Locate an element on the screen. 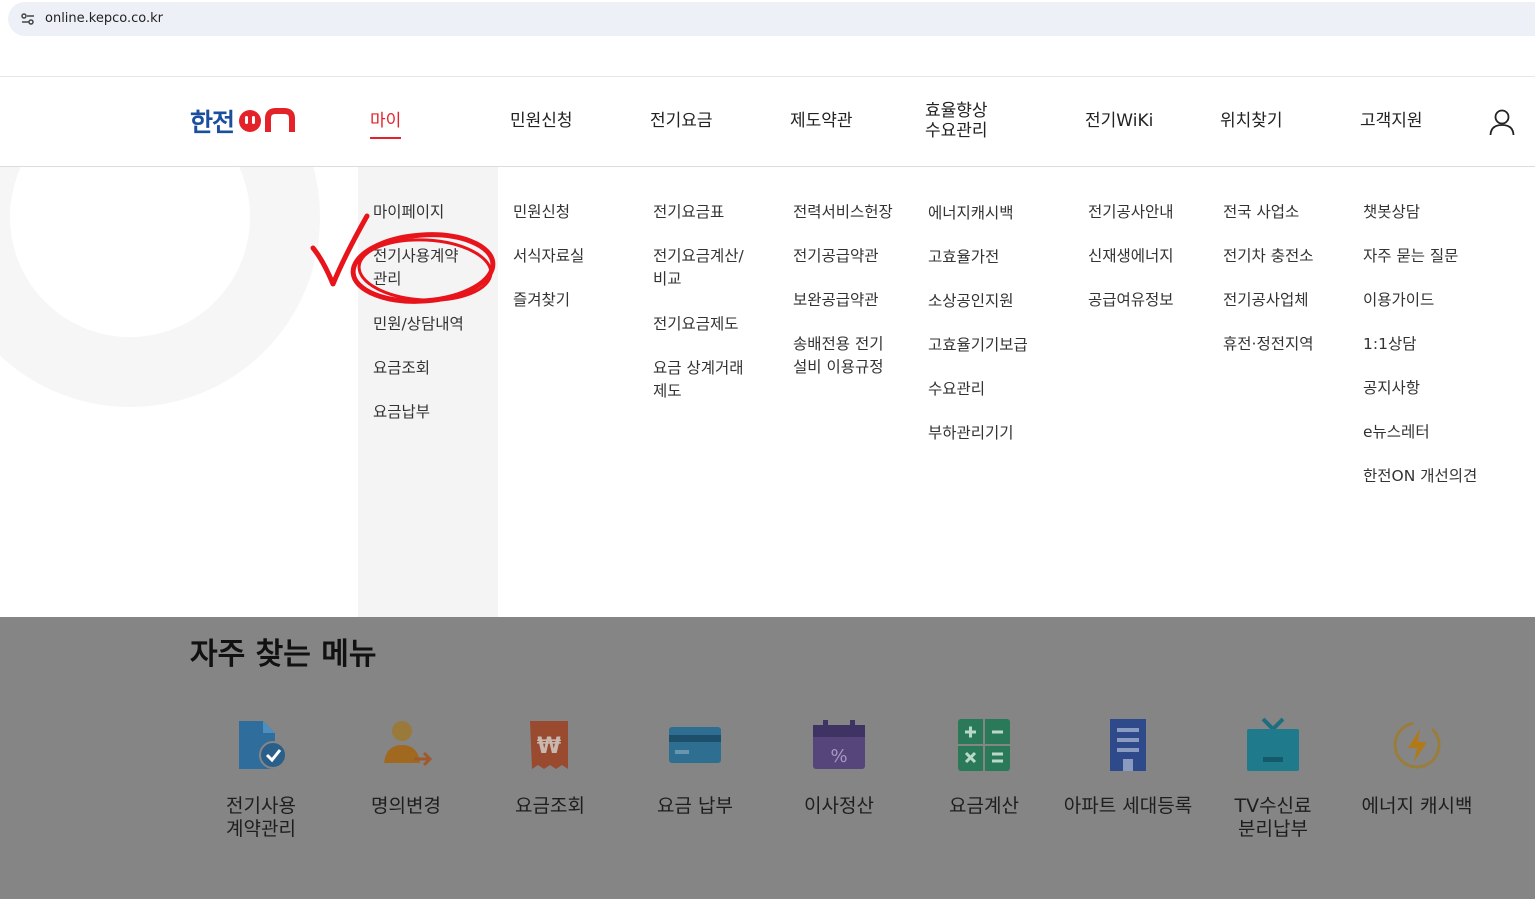 This screenshot has height=899, width=1535. red-check-annotation is located at coordinates (403, 258).